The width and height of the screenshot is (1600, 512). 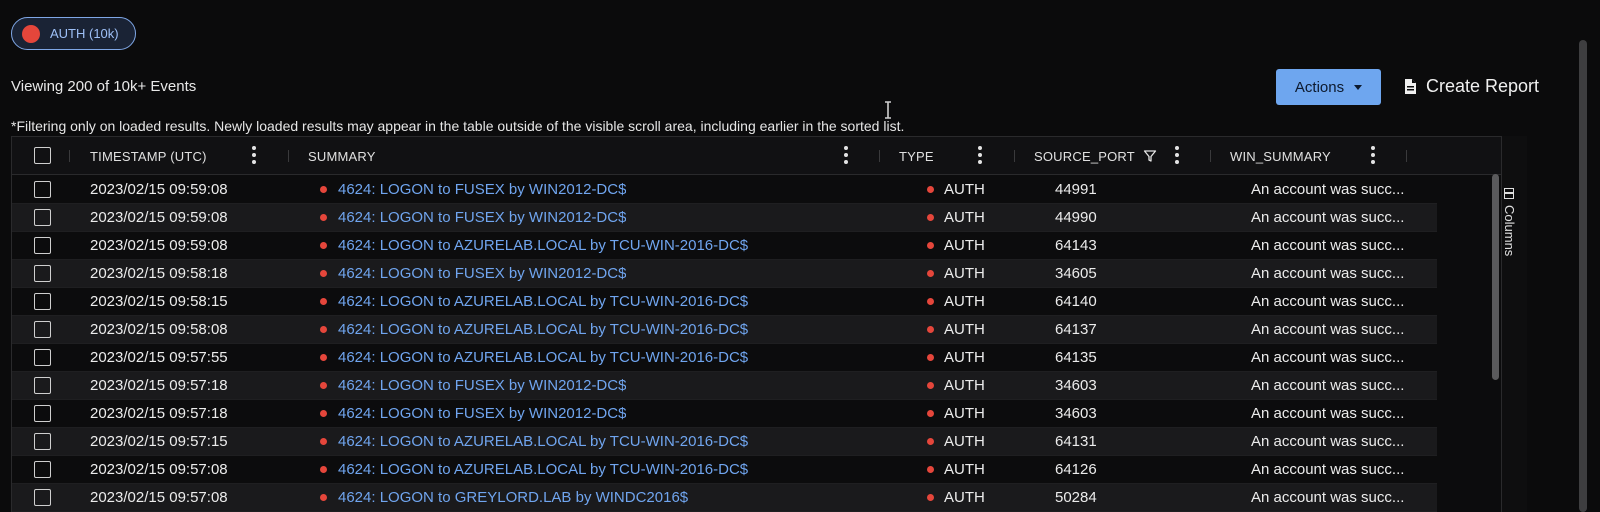 I want to click on column-header-timestamp: TIMESTAMP (UTC), so click(x=148, y=156).